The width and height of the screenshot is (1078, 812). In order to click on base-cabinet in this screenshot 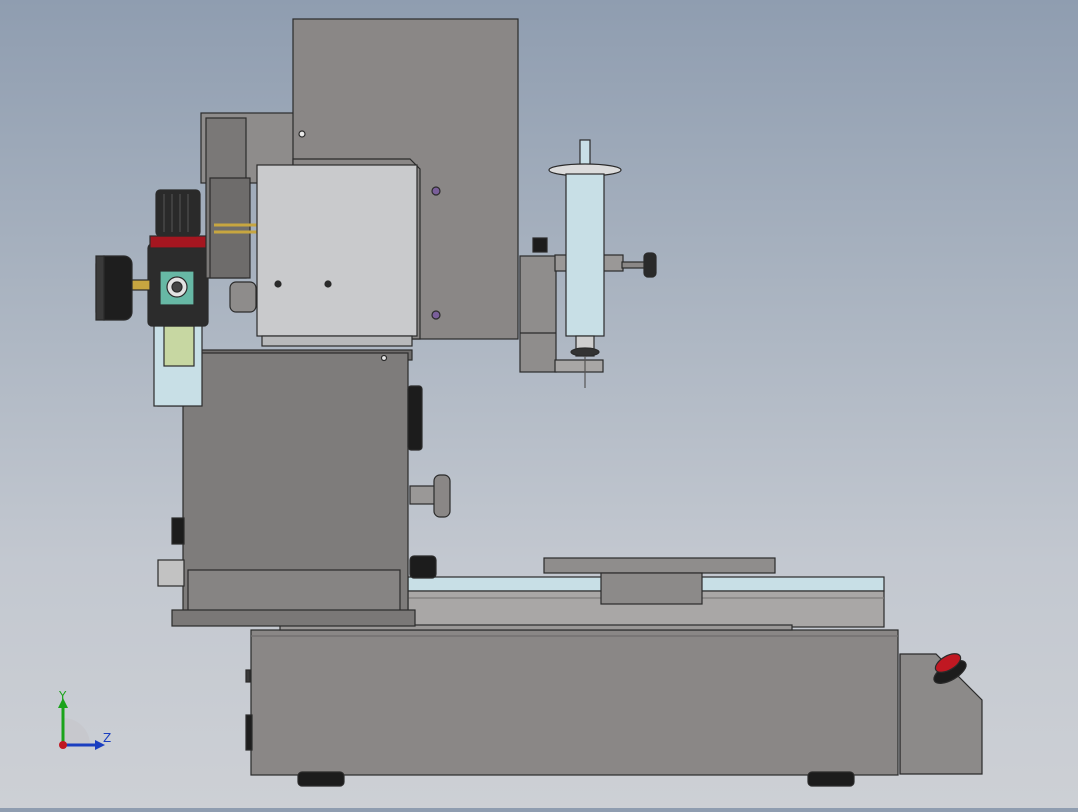, I will do `click(572, 708)`.